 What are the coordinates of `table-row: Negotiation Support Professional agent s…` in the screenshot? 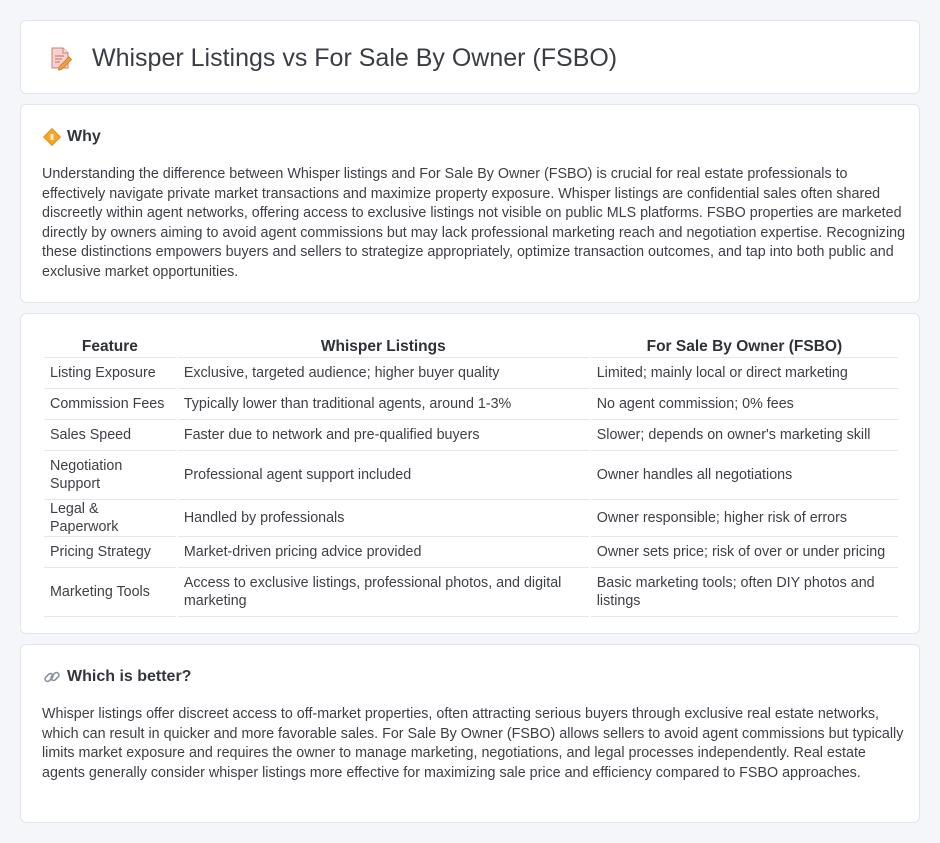 It's located at (471, 475).